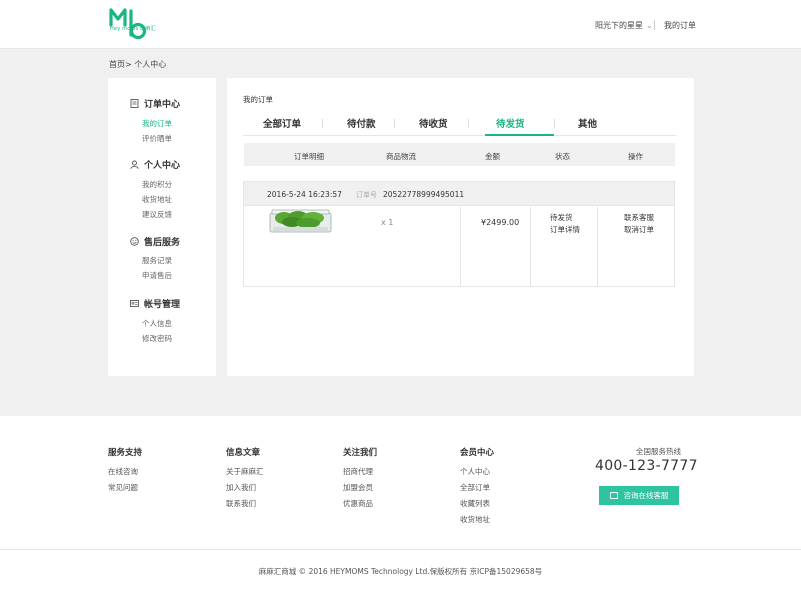  I want to click on order-tabs: 全部订单 待付款 待收货 待发货 其他, so click(459, 122).